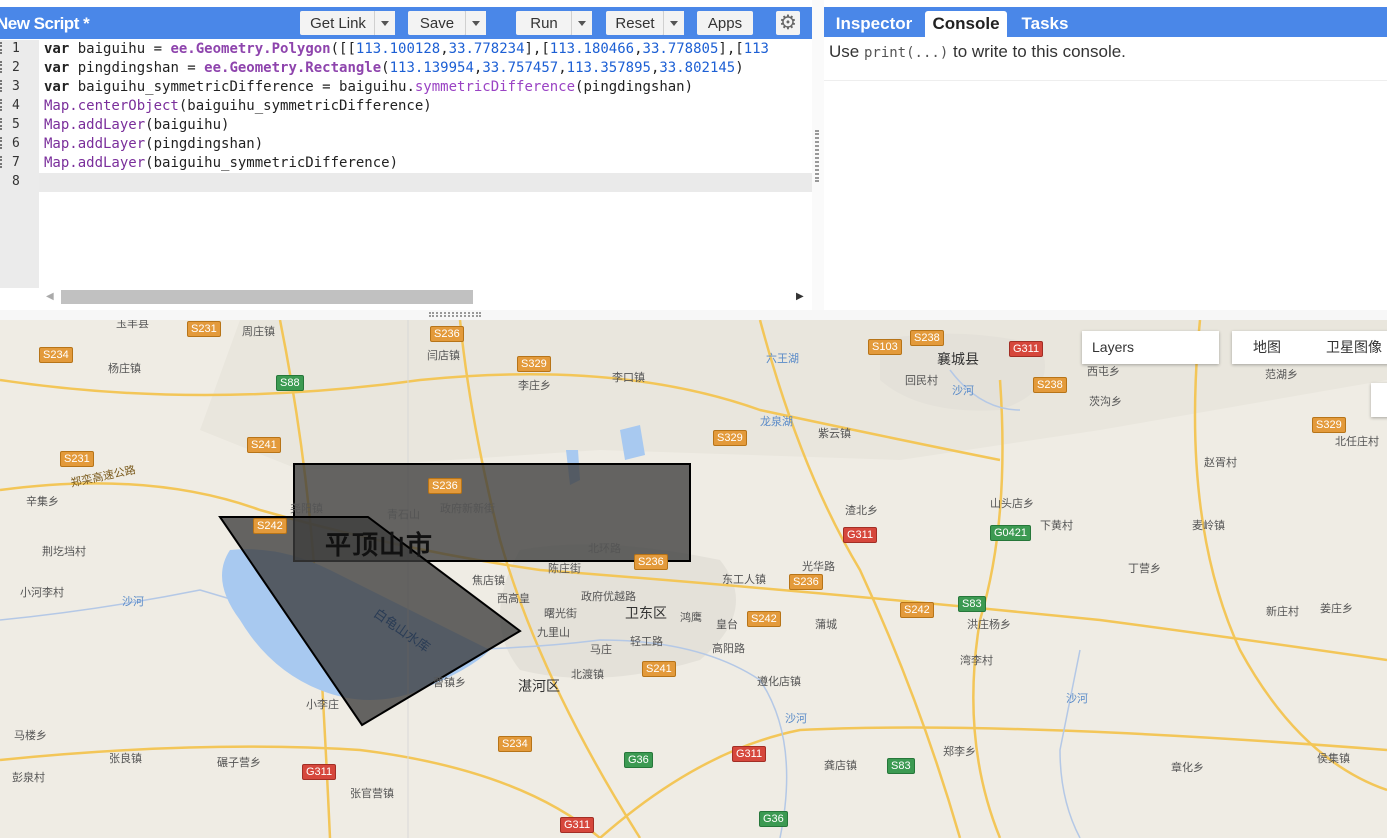 The image size is (1387, 838). I want to click on code-line: Map.addLayer(baiguihu), so click(136, 125).